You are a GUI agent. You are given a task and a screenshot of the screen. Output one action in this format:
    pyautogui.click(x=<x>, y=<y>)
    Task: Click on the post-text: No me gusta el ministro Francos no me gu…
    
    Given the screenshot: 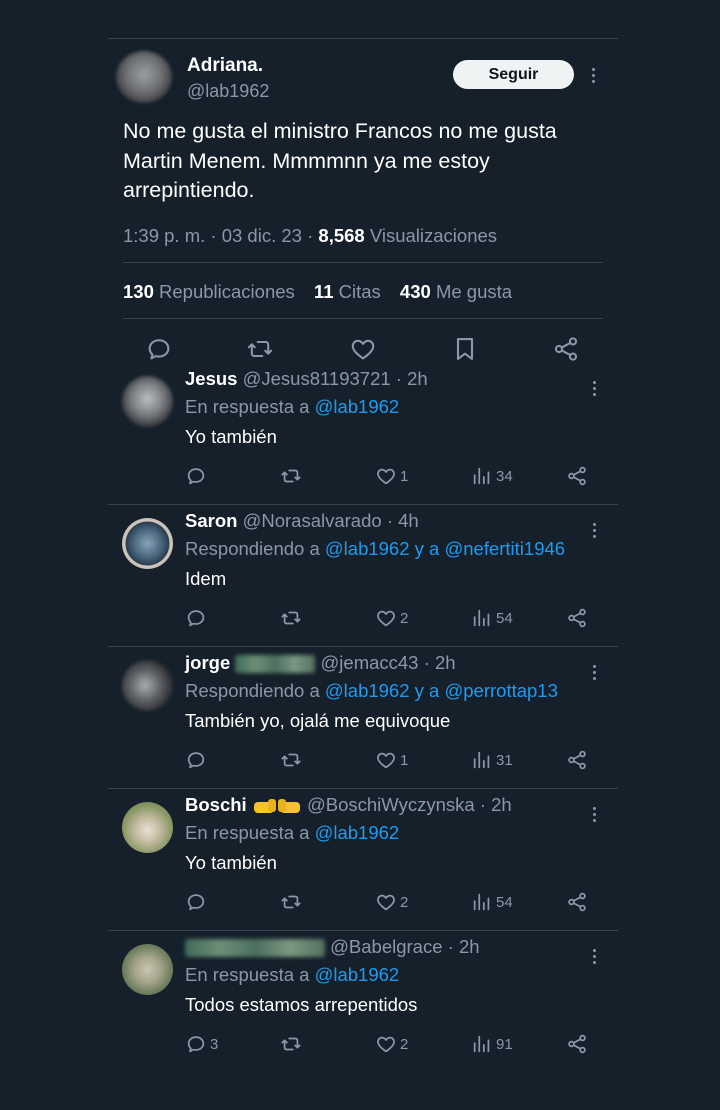 What is the action you would take?
    pyautogui.click(x=340, y=160)
    